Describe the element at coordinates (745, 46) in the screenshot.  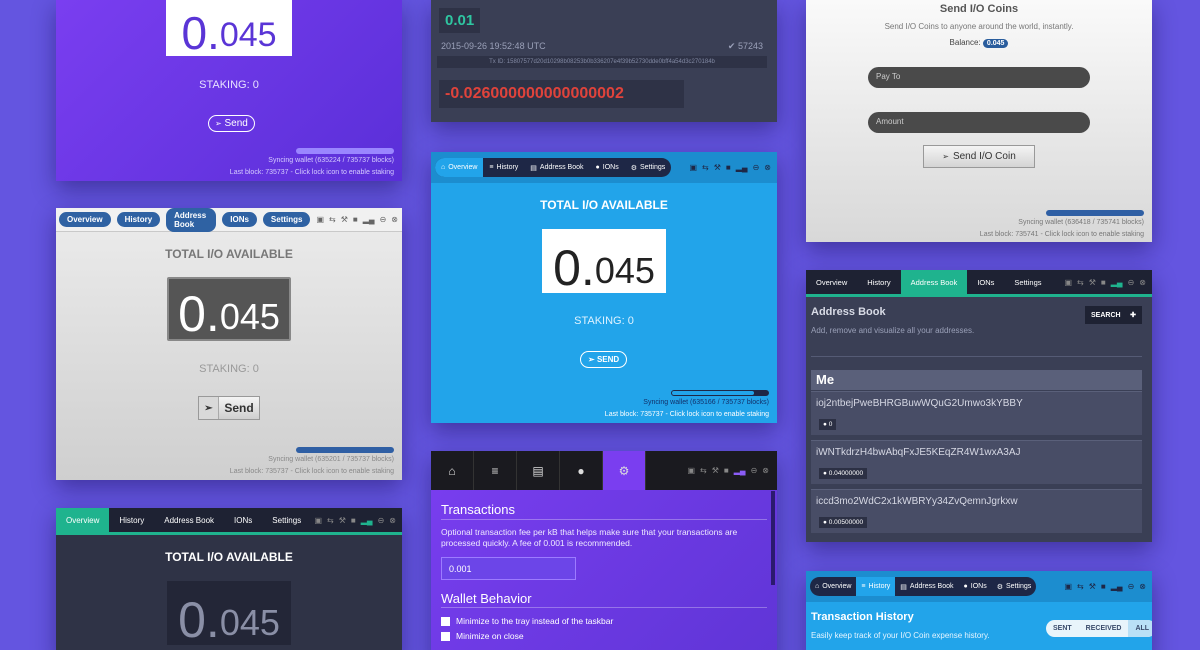
I see `confirmations: ✔ 57243` at that location.